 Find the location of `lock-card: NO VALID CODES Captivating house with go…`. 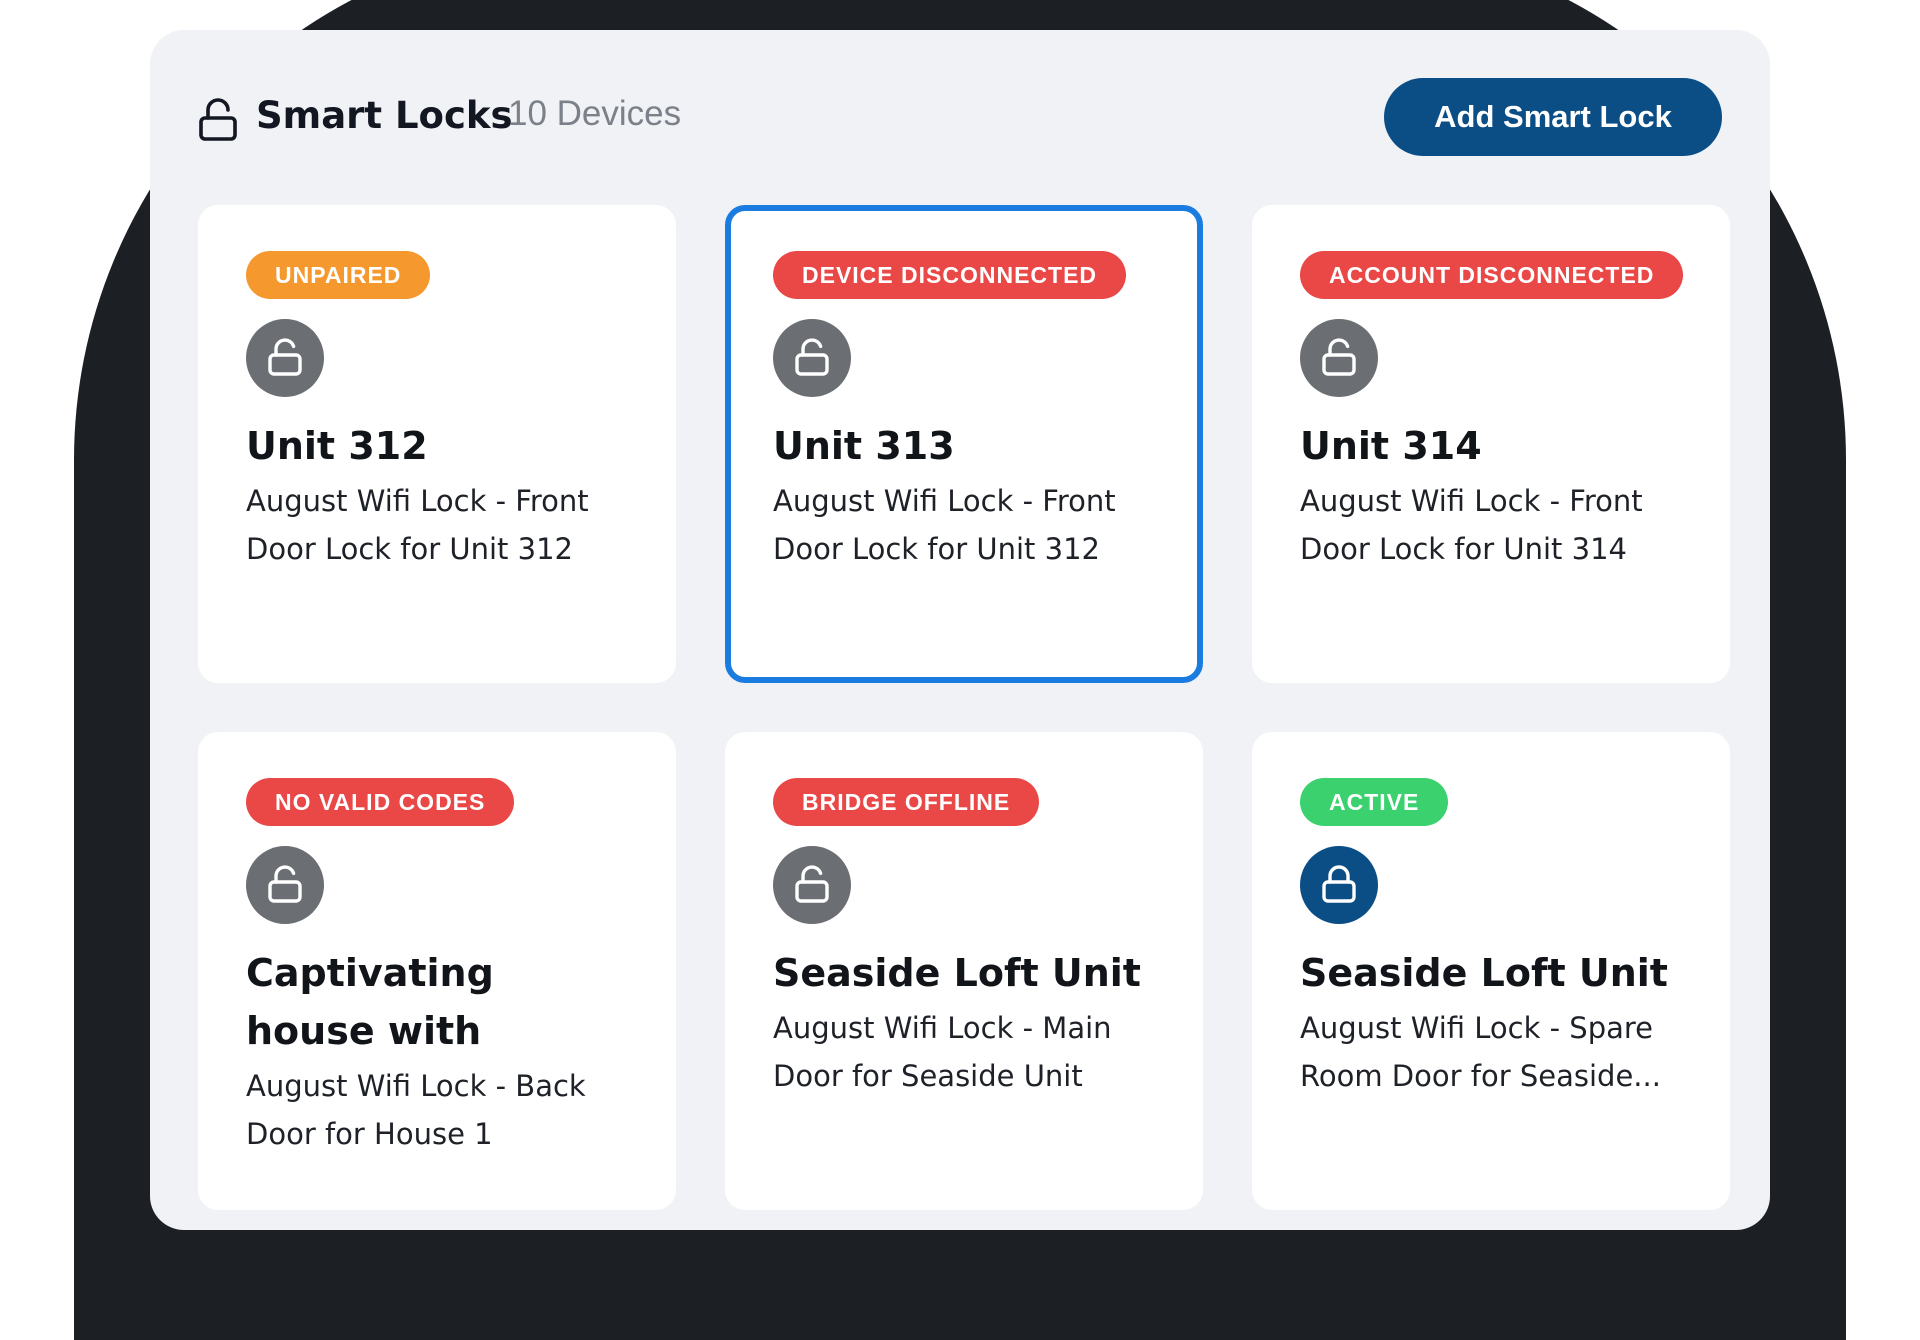

lock-card: NO VALID CODES Captivating house with go… is located at coordinates (437, 971).